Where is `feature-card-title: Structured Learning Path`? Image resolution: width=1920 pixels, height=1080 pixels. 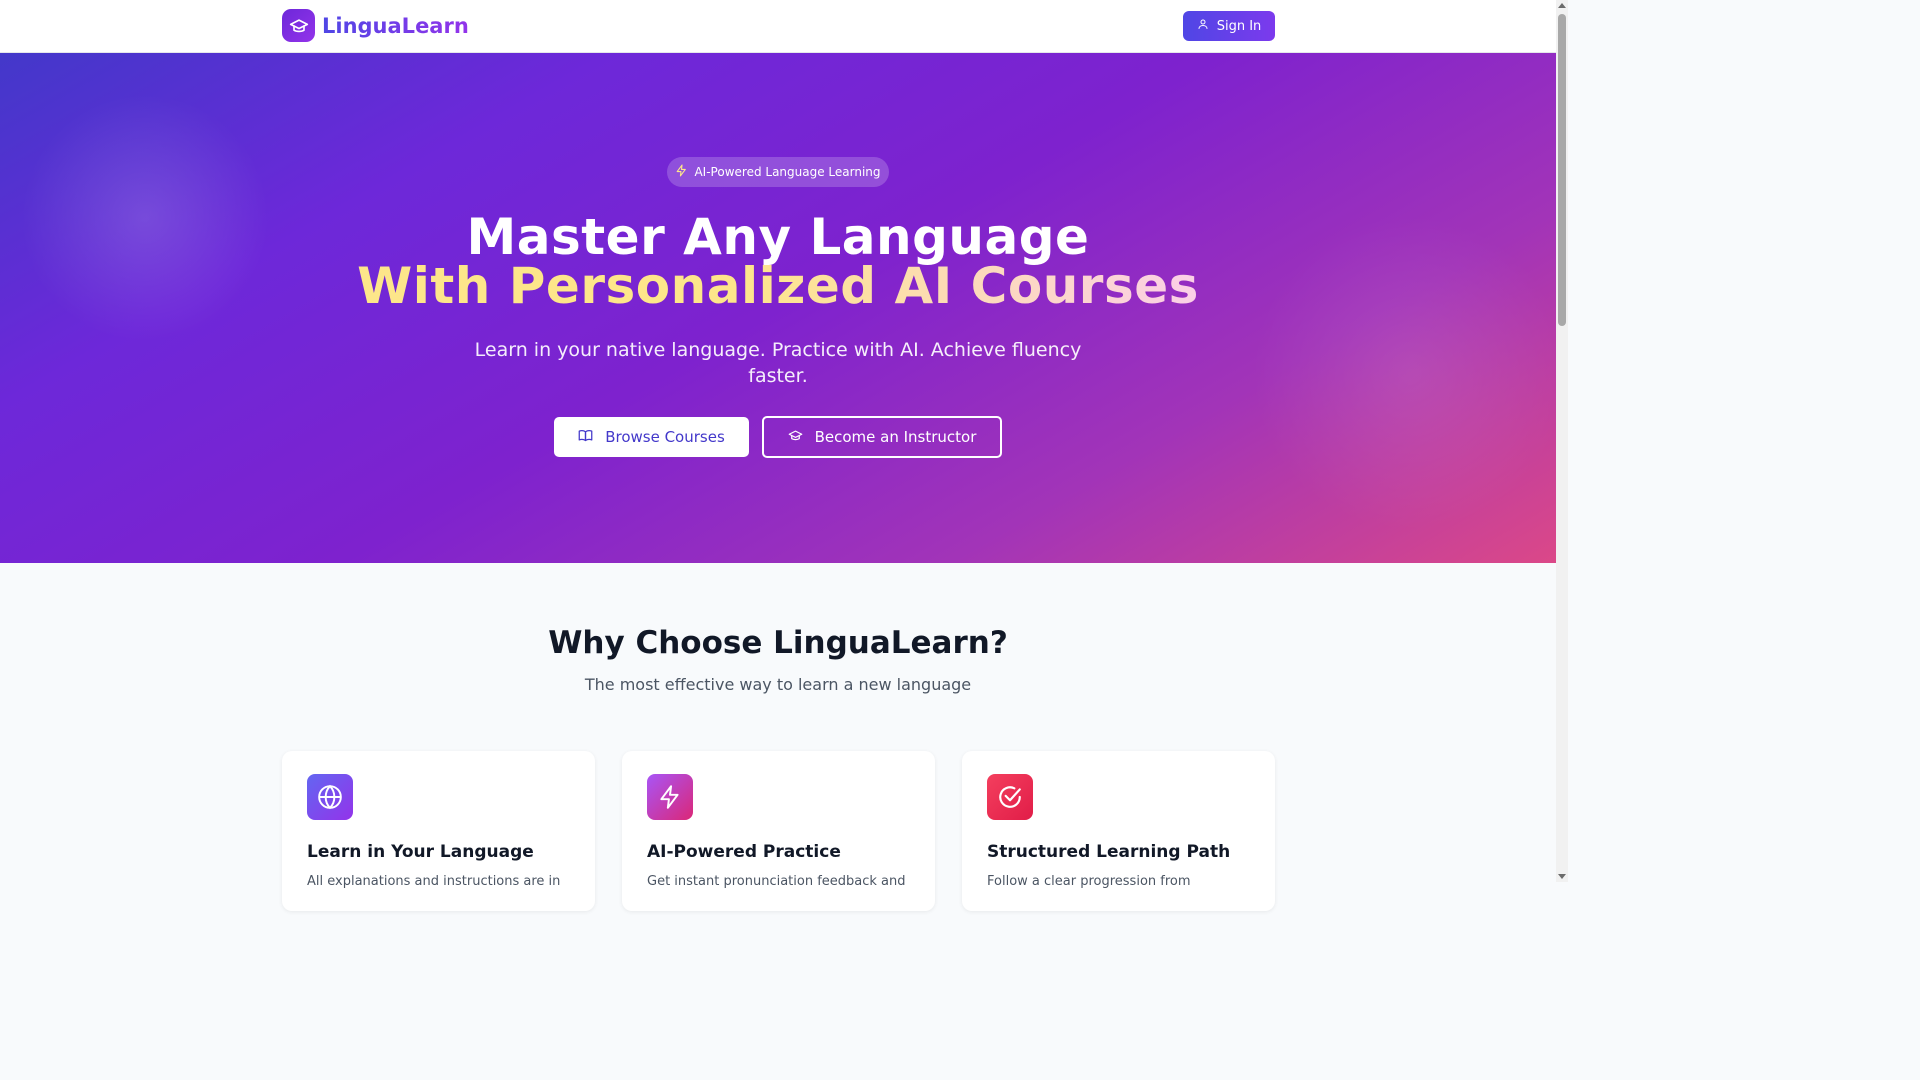 feature-card-title: Structured Learning Path is located at coordinates (1109, 852).